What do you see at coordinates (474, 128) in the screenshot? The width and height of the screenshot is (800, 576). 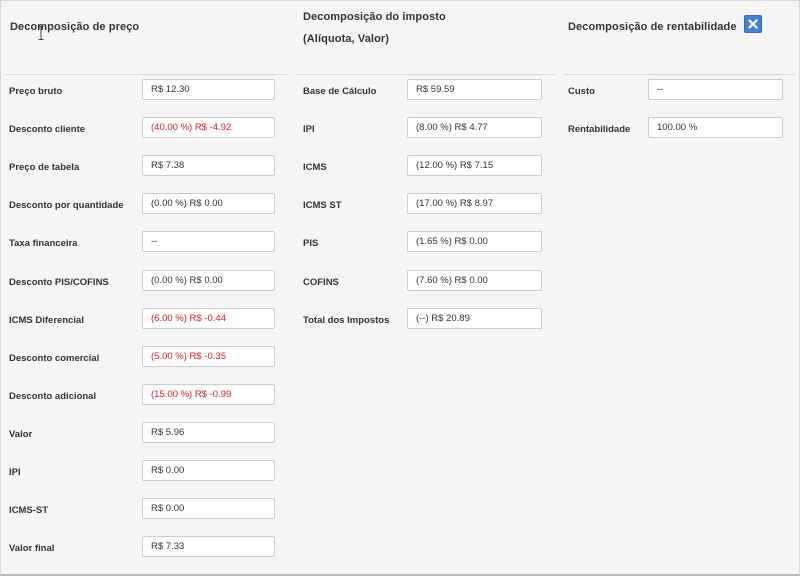 I see `tax-row-value-field: (8.00 %) R$ 4.77` at bounding box center [474, 128].